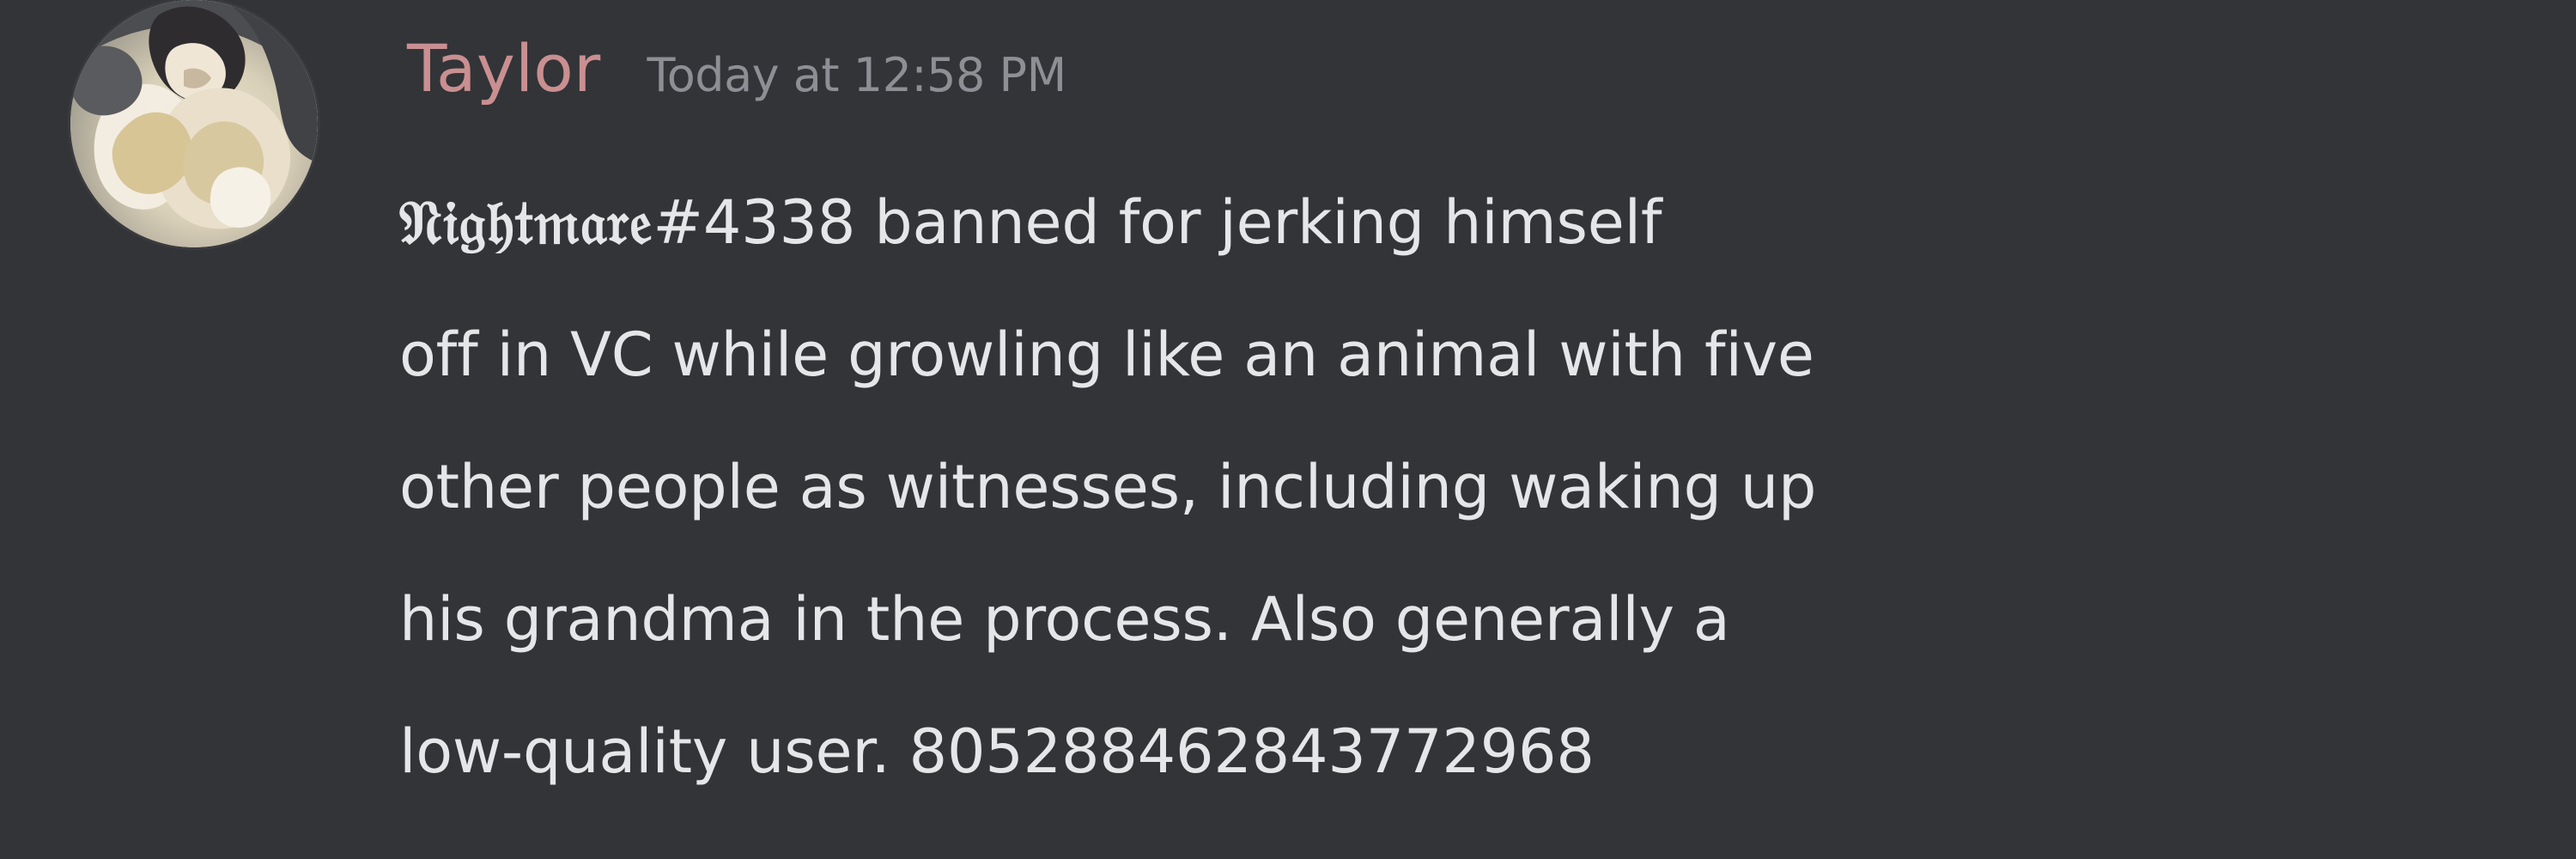 The image size is (2576, 859). Describe the element at coordinates (526, 222) in the screenshot. I see `mentioned-user-name: 𝔑𝔦𝔤𝔥𝔱𝔪𝔞𝔯𝔢` at that location.